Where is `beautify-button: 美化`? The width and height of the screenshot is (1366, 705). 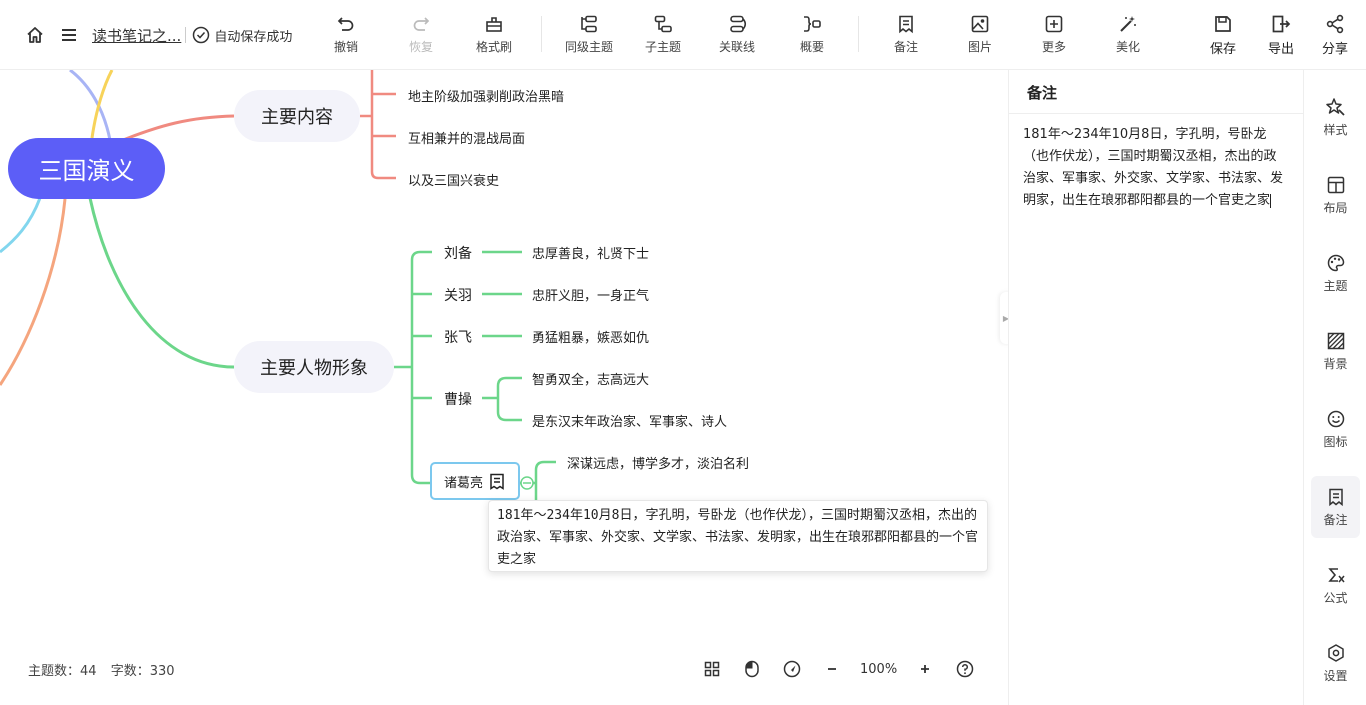
beautify-button: 美化 is located at coordinates (1128, 35).